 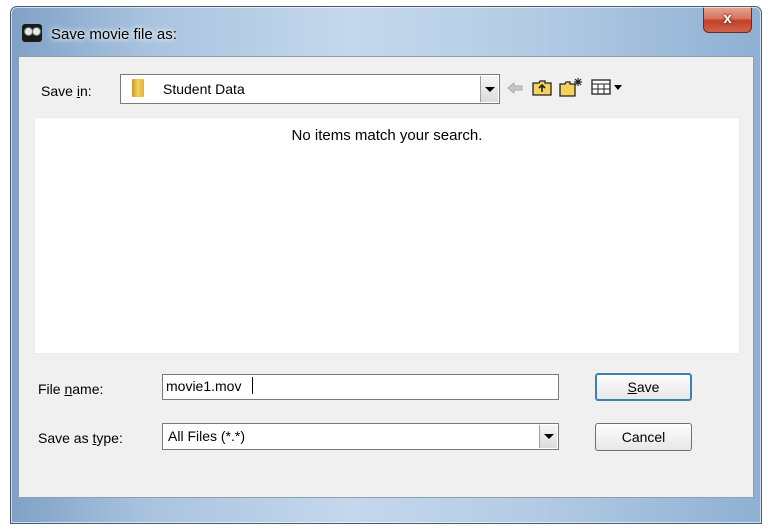 I want to click on save-in-label: Save in:, so click(x=66, y=91).